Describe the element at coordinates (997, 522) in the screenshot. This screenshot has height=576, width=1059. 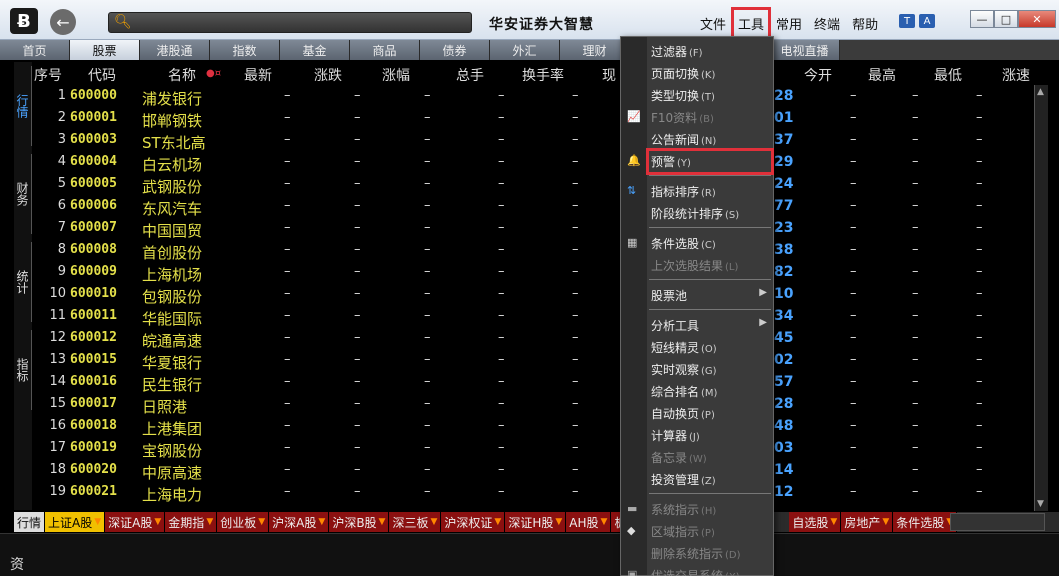
I see `horizontal-scrollbar` at that location.